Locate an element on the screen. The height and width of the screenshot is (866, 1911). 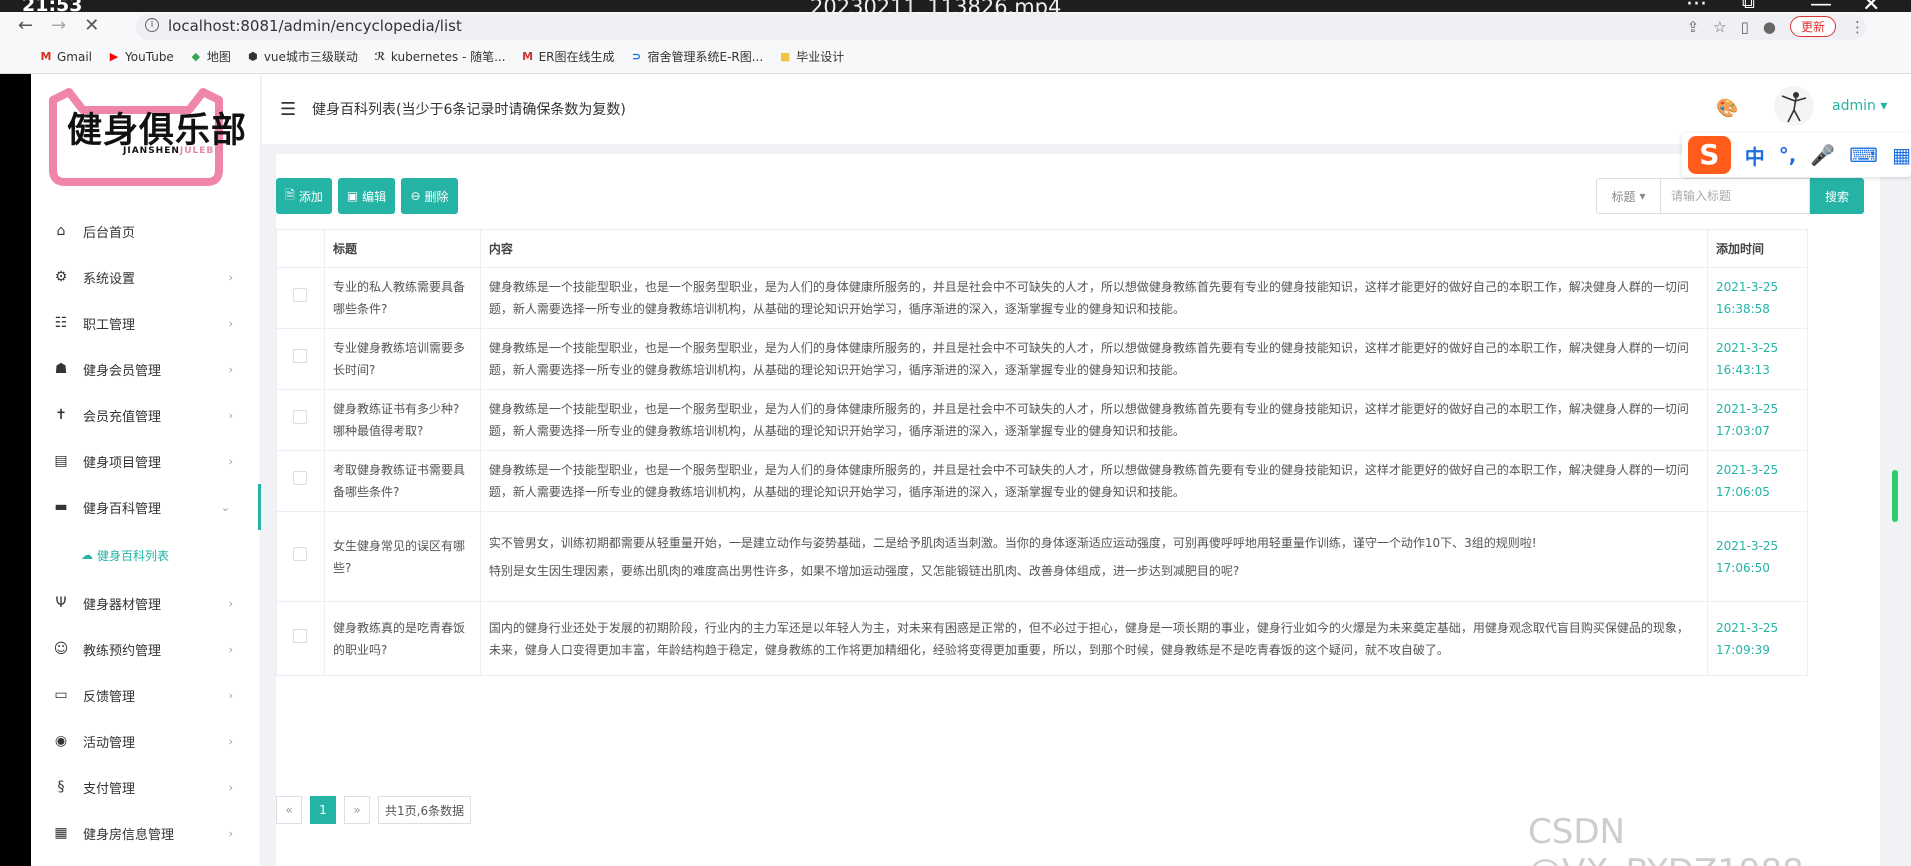
menu-icon: ✝ is located at coordinates (61, 415).